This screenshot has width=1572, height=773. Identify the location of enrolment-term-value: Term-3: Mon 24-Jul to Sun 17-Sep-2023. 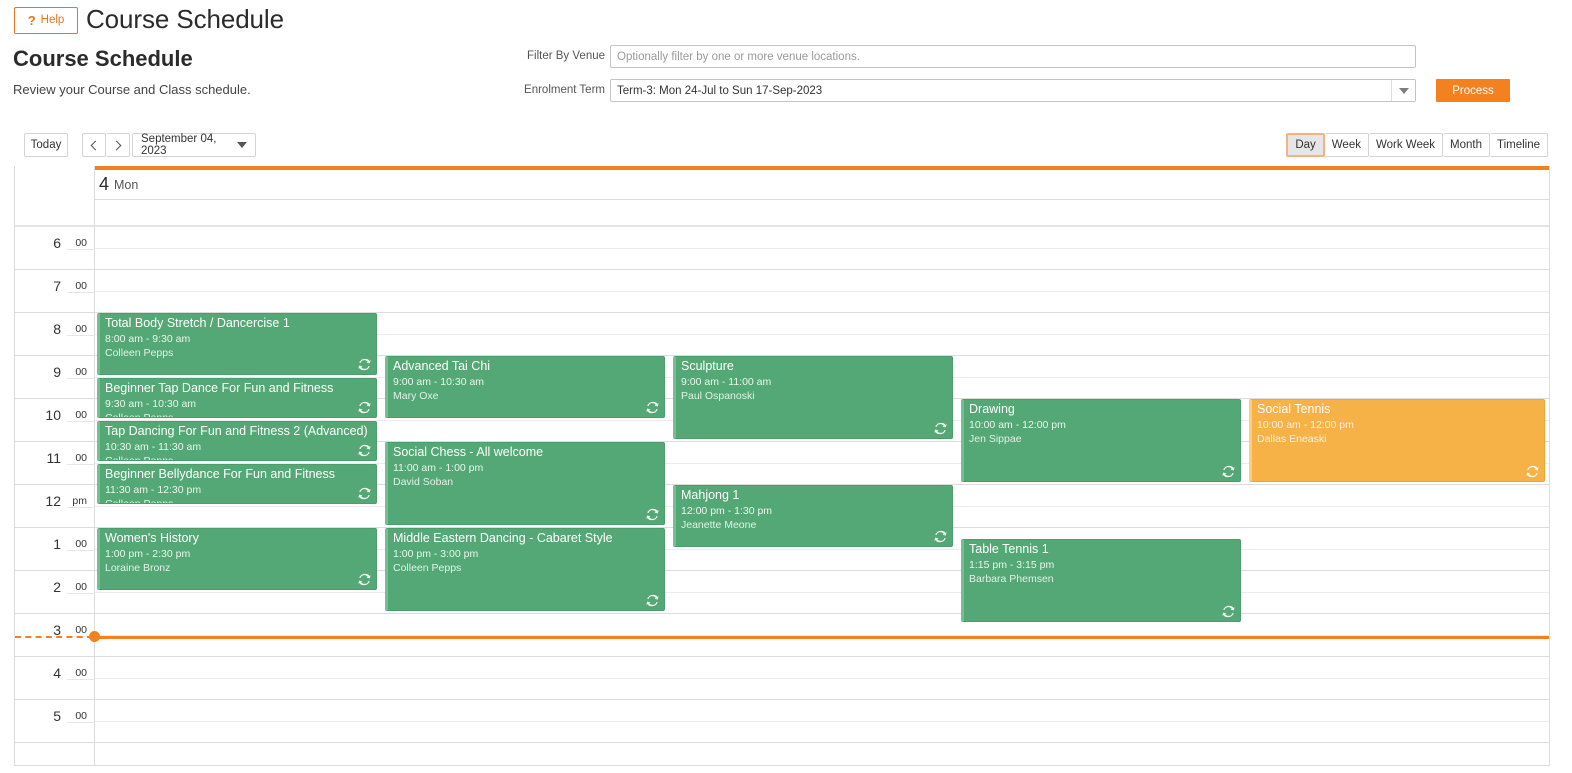
(720, 90).